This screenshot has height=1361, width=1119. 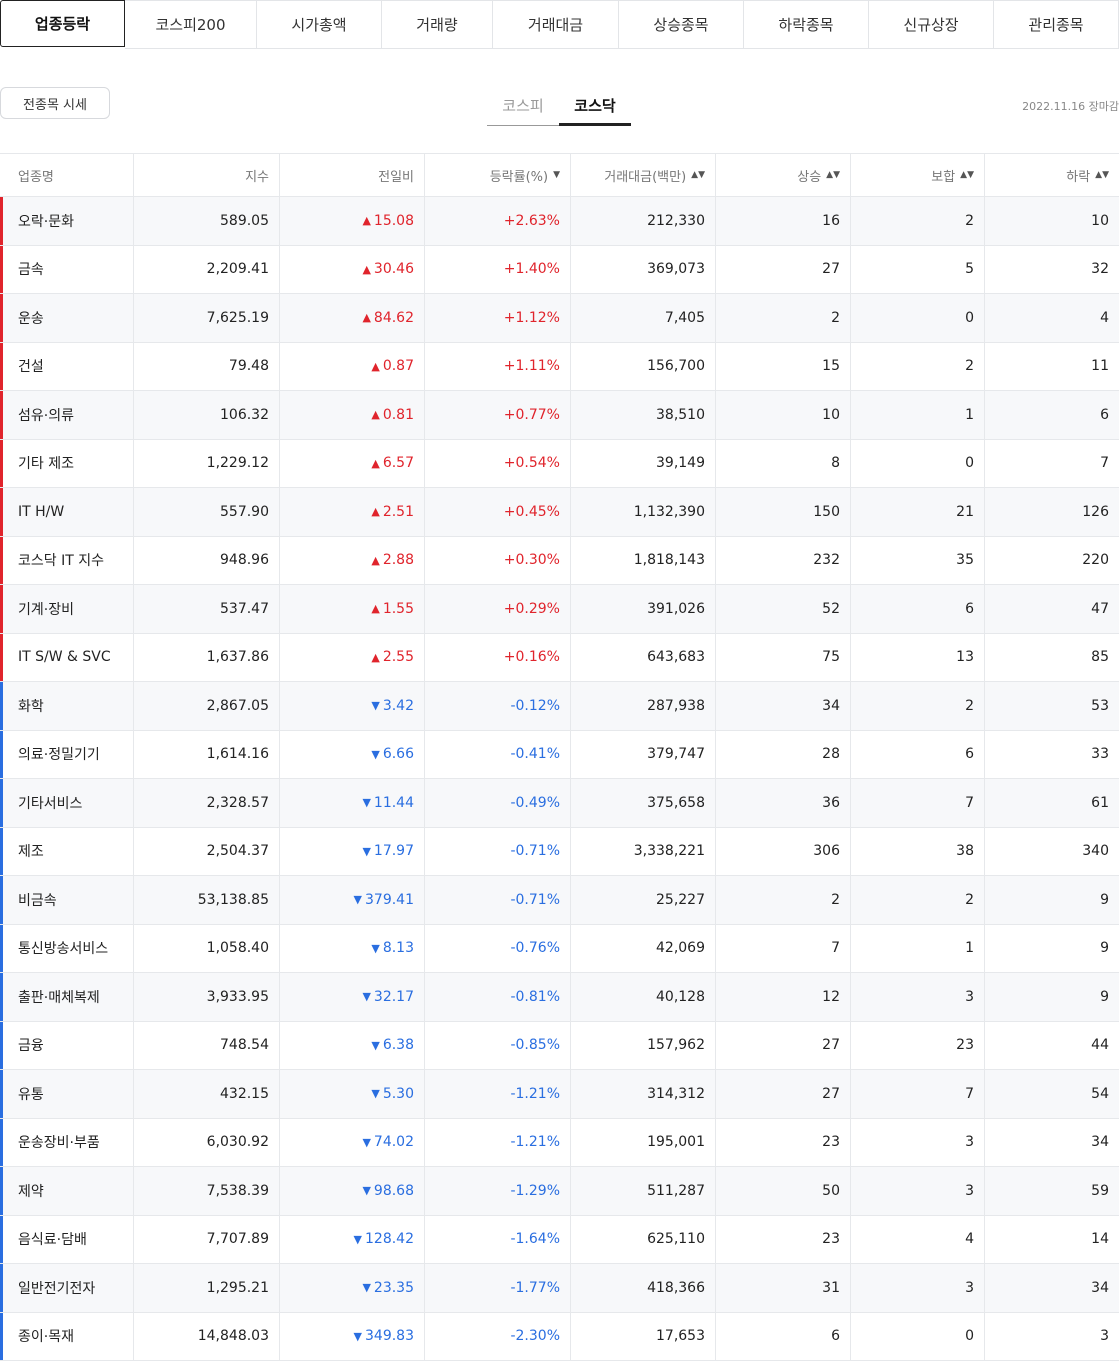 I want to click on table-row: 비금속53,138.85▼379.41-0.71%25,227229, so click(x=559, y=900).